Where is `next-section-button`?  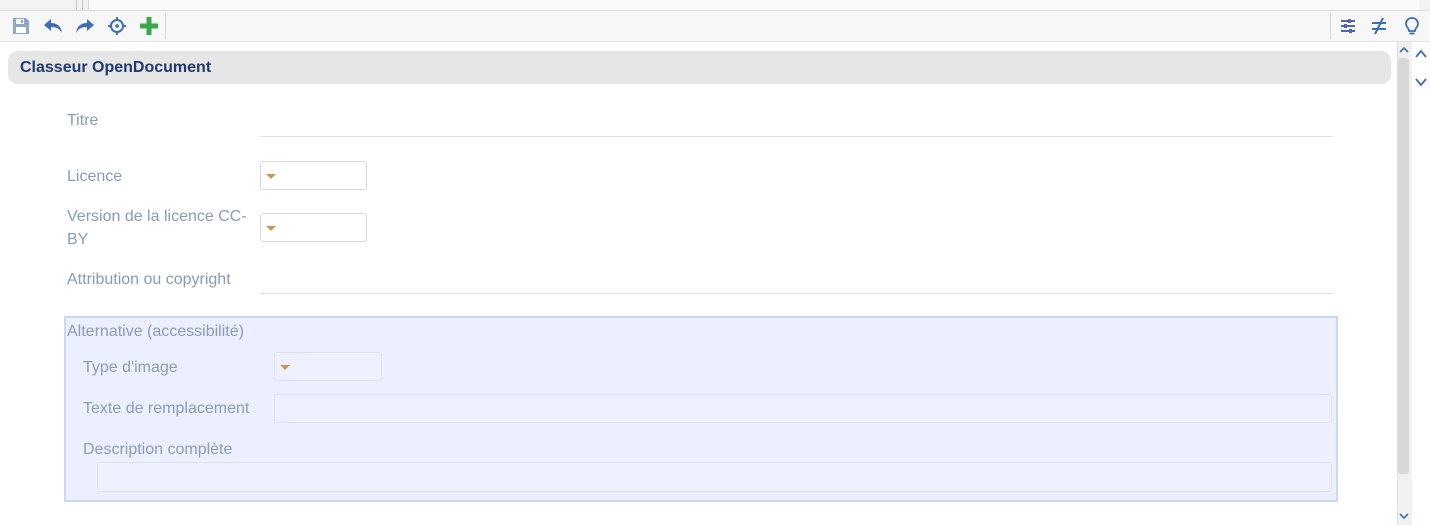
next-section-button is located at coordinates (1421, 82).